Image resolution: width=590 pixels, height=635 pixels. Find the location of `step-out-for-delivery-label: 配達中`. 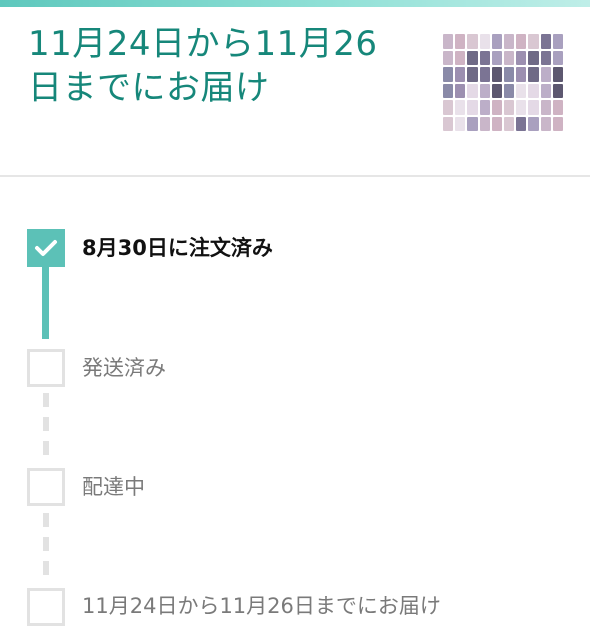

step-out-for-delivery-label: 配達中 is located at coordinates (113, 487).